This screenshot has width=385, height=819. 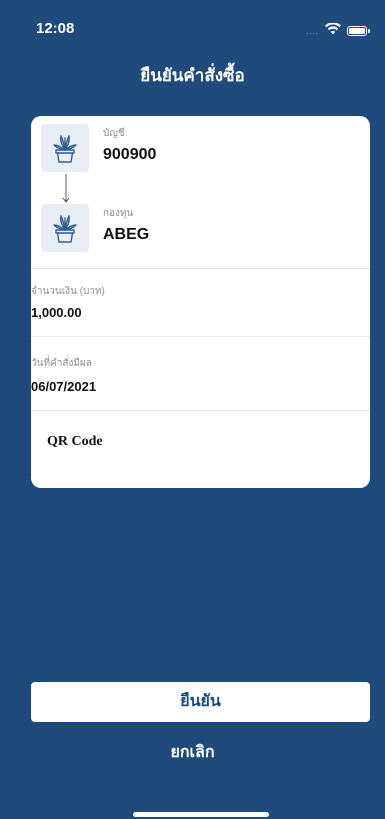 I want to click on amount-value: 1,000.00, so click(x=56, y=312).